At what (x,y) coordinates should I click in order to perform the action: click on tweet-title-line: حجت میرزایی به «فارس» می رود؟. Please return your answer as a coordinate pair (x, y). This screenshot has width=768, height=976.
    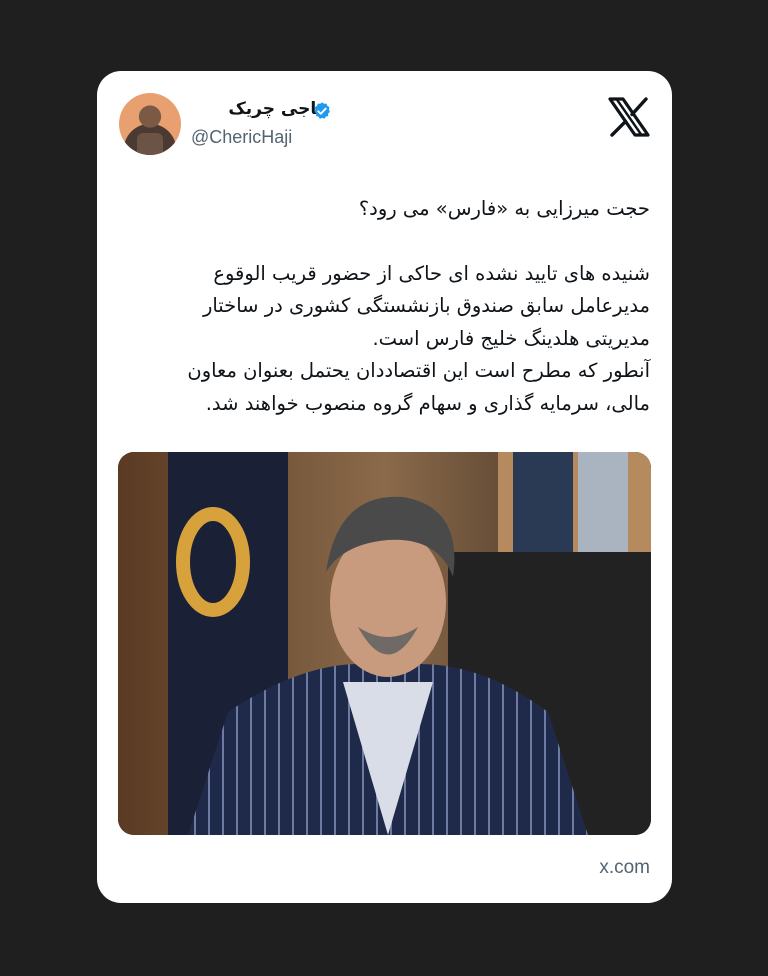
    Looking at the image, I should click on (504, 208).